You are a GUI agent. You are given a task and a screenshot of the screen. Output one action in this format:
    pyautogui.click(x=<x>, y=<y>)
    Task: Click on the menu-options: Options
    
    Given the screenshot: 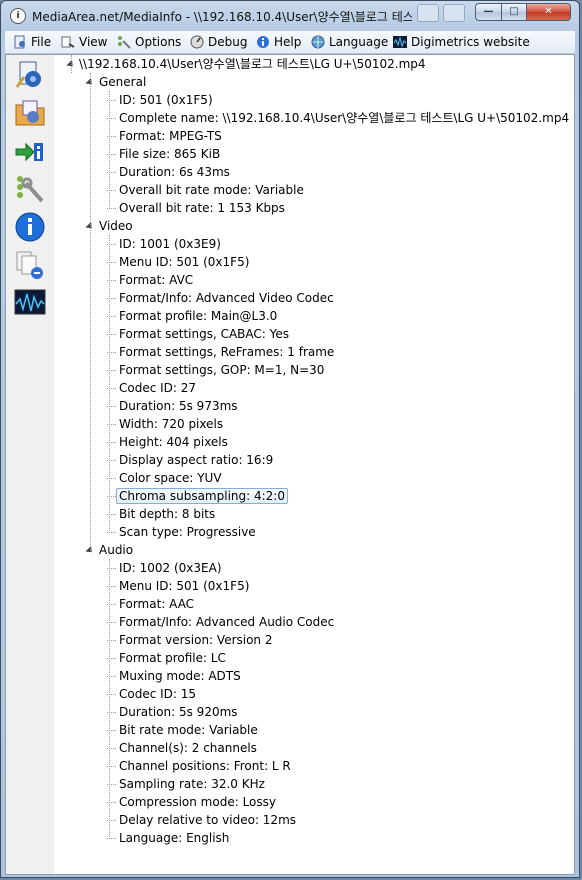 What is the action you would take?
    pyautogui.click(x=149, y=42)
    